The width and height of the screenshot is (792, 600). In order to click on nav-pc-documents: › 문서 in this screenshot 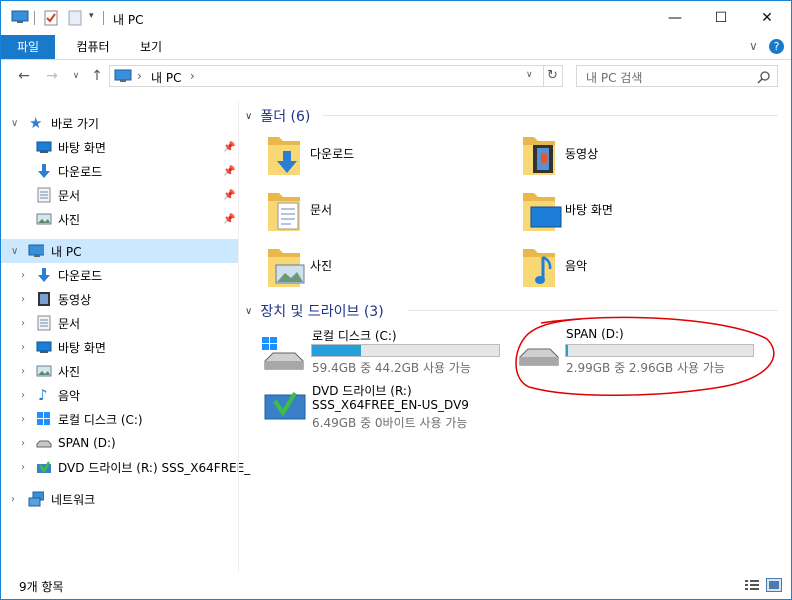, I will do `click(119, 323)`.